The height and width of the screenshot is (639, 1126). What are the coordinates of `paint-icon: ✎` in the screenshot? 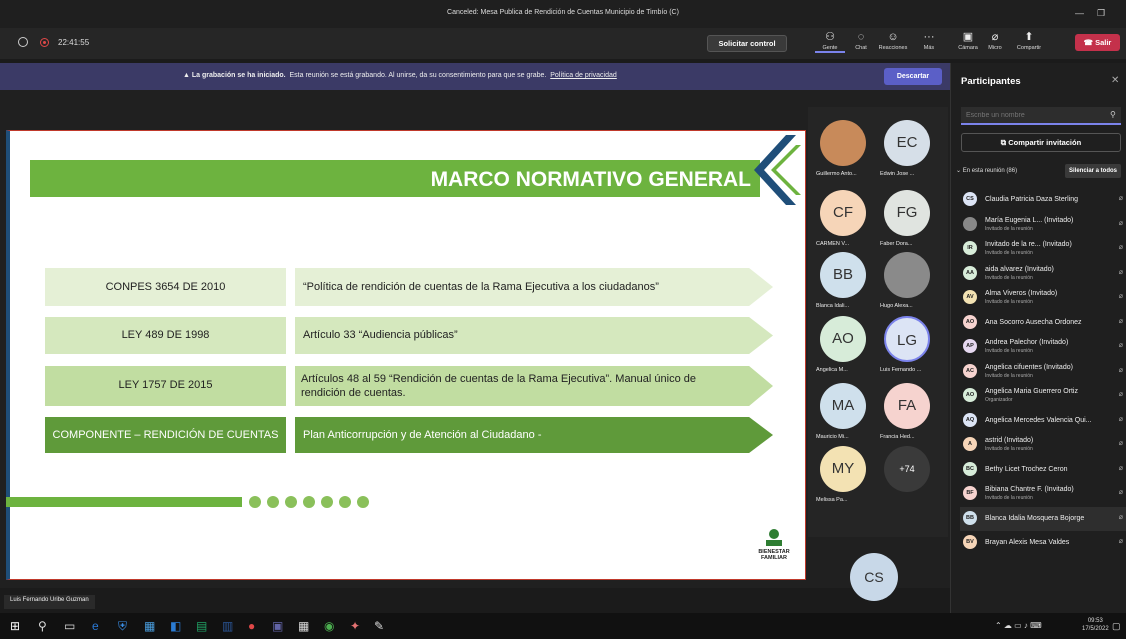 It's located at (379, 626).